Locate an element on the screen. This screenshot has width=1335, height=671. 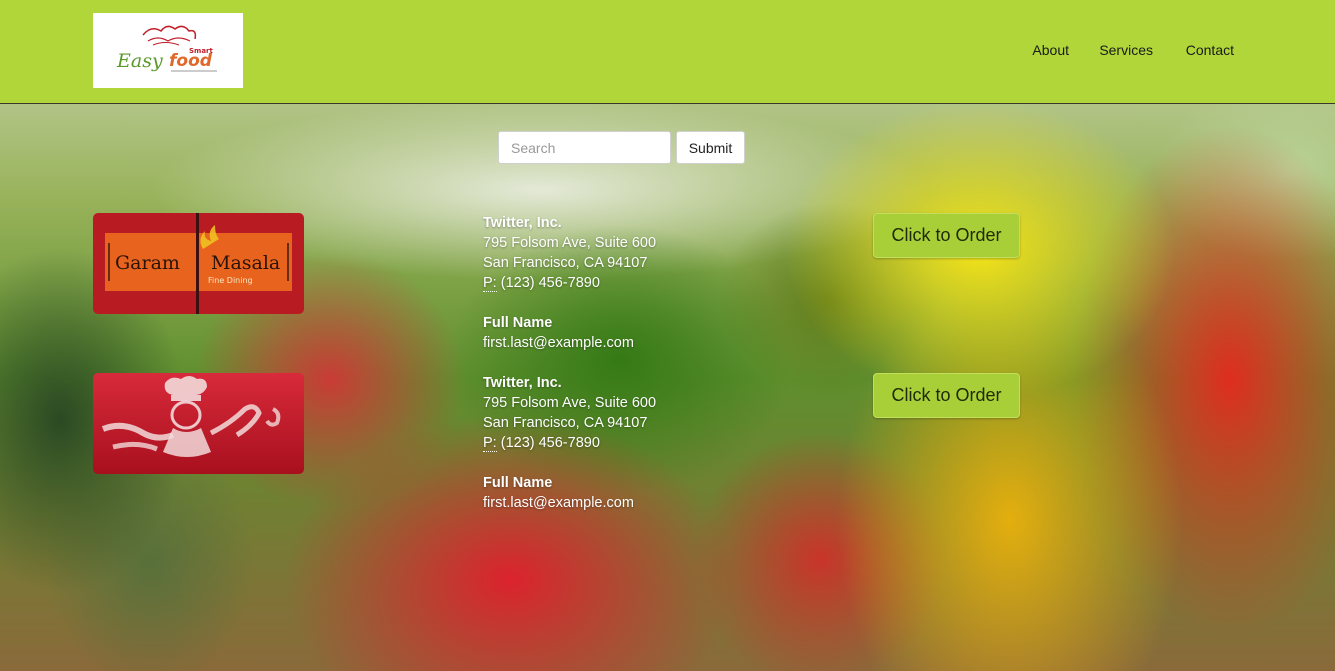
nav-contact-link: Contact is located at coordinates (1210, 50).